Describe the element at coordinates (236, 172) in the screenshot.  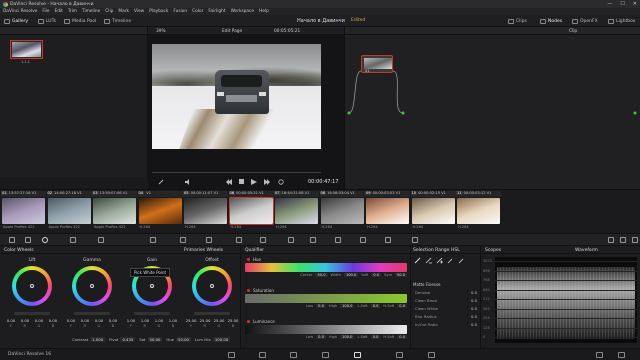
I see `scrubber-bar` at that location.